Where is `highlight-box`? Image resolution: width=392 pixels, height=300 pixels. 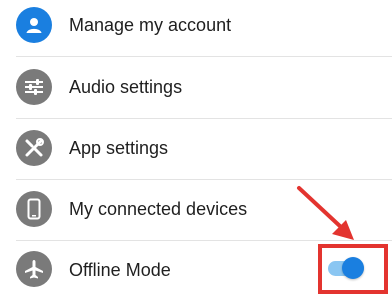 highlight-box is located at coordinates (353, 269).